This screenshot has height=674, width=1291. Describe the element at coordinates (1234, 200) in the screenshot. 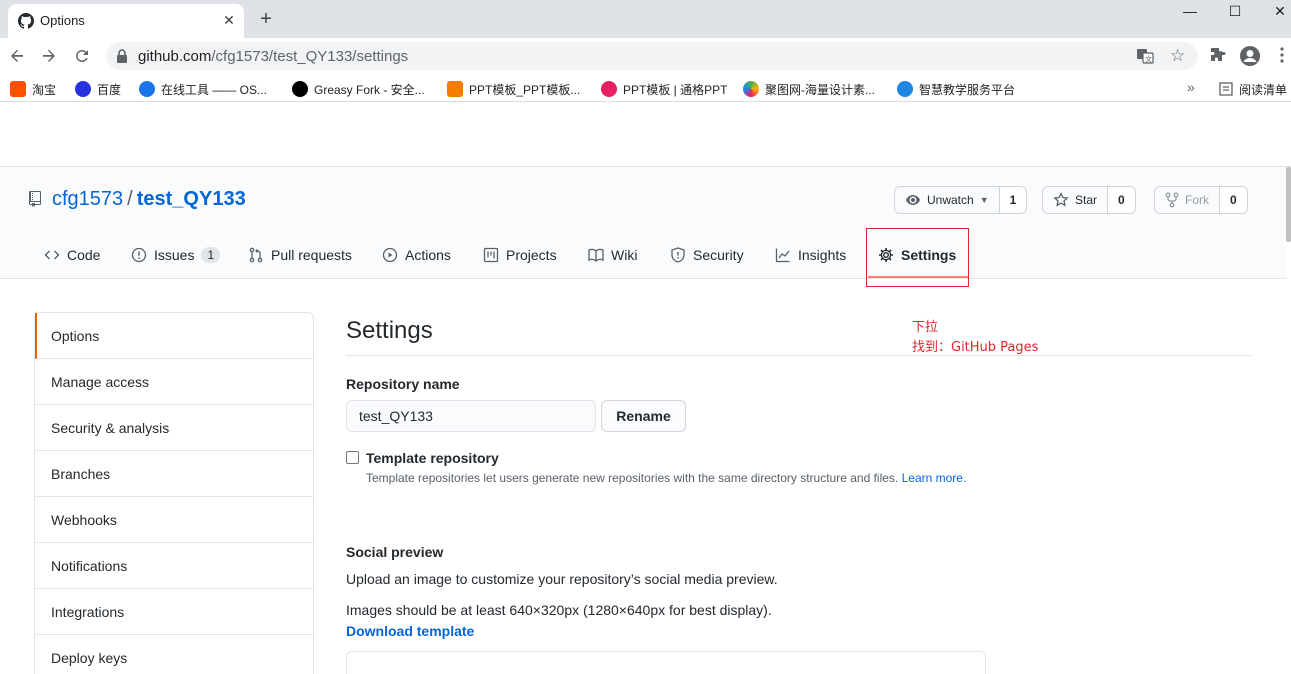

I see `fork-count: 0` at that location.